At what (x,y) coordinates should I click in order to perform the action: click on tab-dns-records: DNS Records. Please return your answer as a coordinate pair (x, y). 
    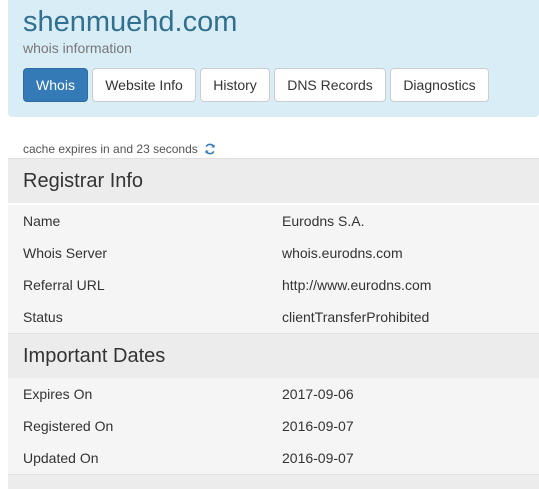
    Looking at the image, I should click on (330, 85).